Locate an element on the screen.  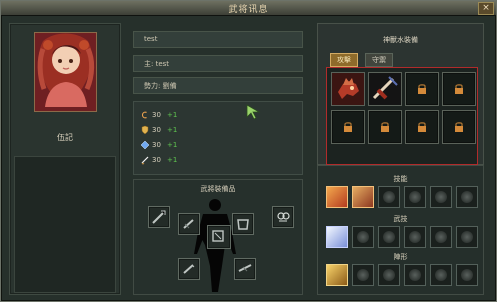
skills-panel: 技能 武技 陣形 is located at coordinates (400, 230).